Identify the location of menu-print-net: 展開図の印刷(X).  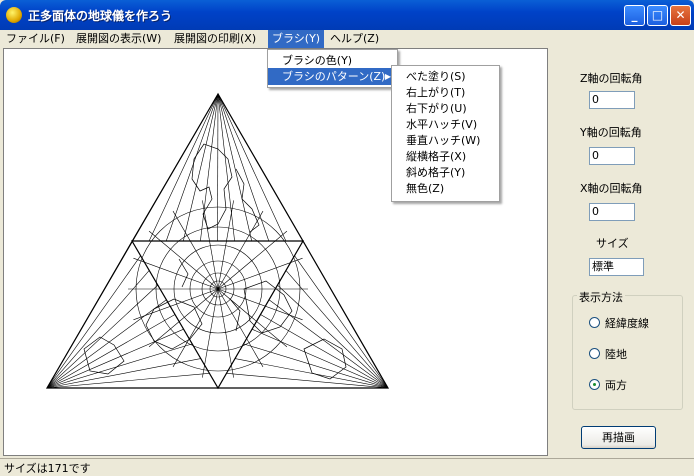
(215, 39).